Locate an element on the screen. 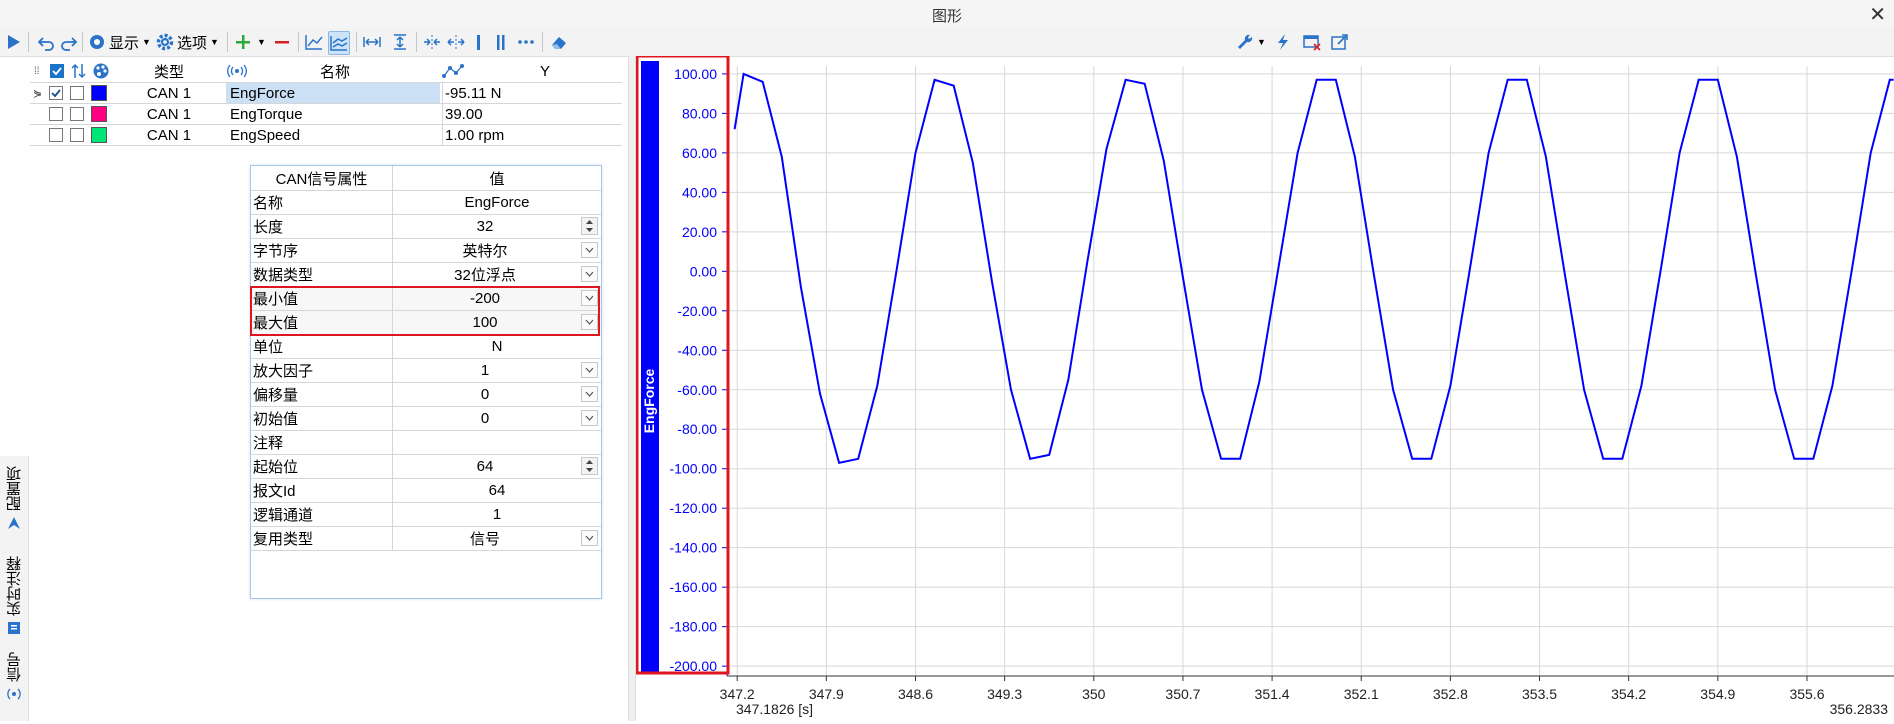  multi-line-icon is located at coordinates (339, 43).